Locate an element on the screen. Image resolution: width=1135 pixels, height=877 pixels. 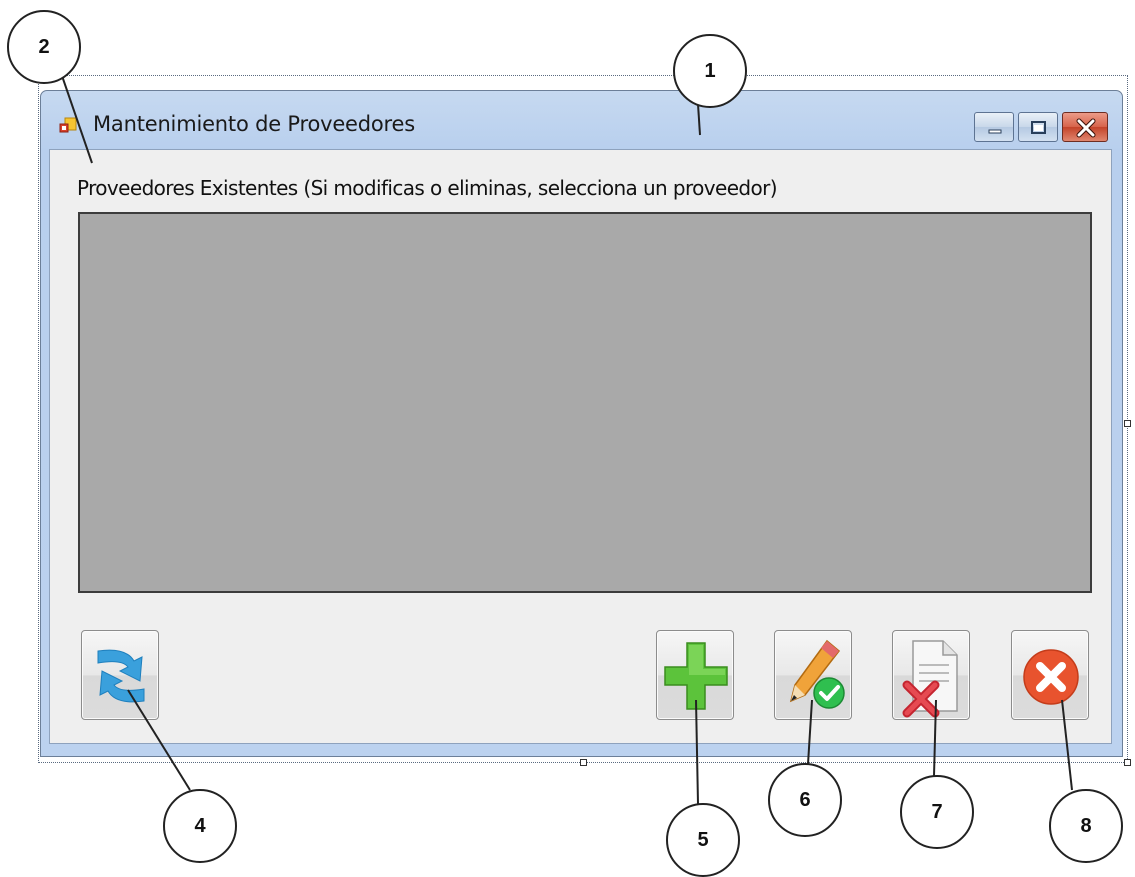
callout-4: 4 is located at coordinates (200, 826).